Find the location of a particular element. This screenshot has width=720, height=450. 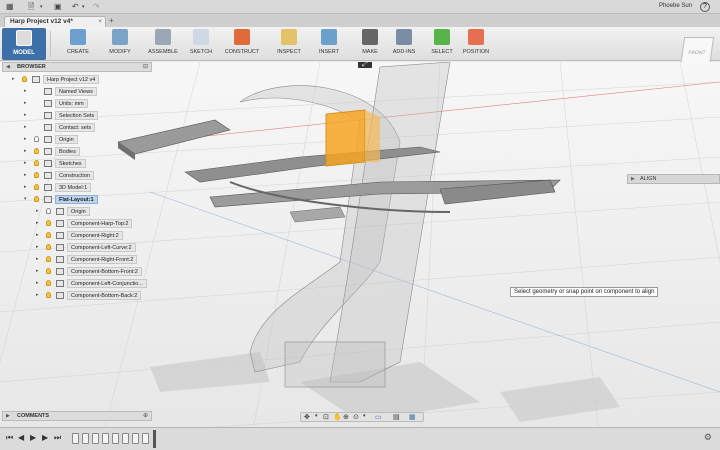

timeline-first-icon: ⏮ is located at coordinates (9, 438).